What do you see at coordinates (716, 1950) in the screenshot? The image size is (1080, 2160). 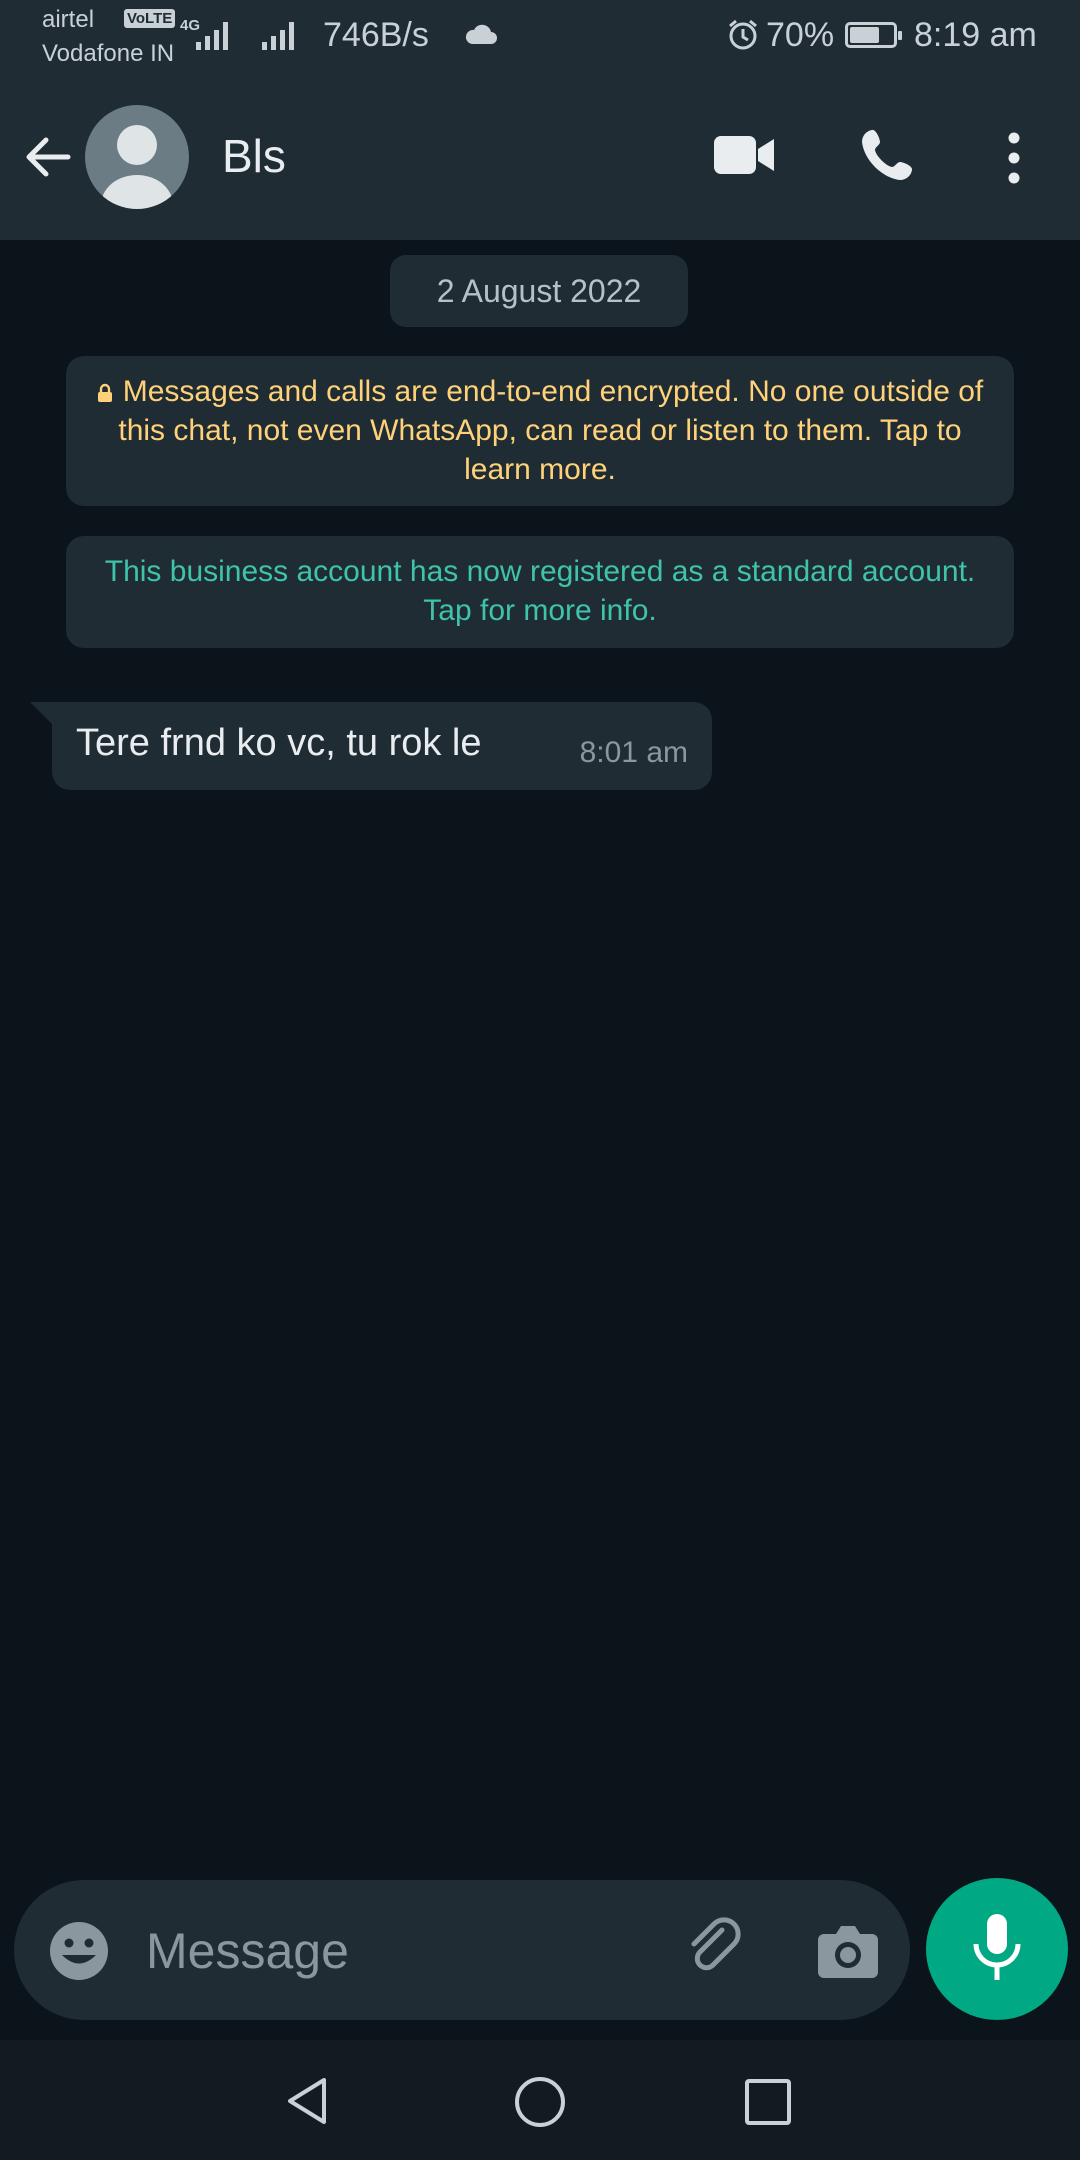 I see `attach-icon` at bounding box center [716, 1950].